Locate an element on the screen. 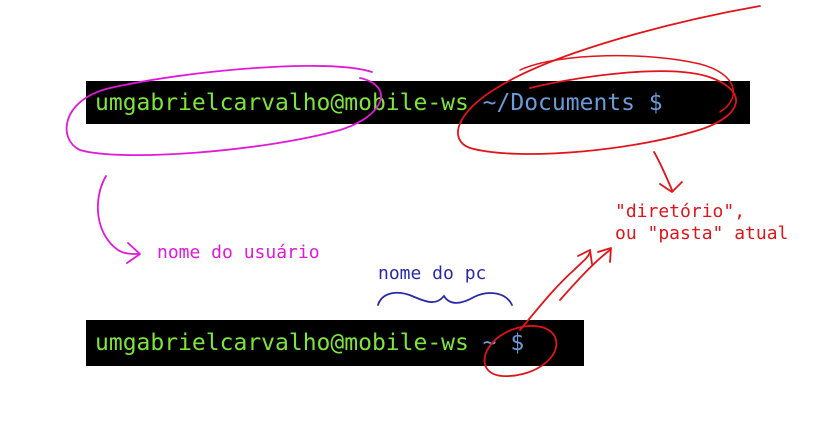 This screenshot has height=437, width=837. user-name-arrowhead is located at coordinates (133, 253).